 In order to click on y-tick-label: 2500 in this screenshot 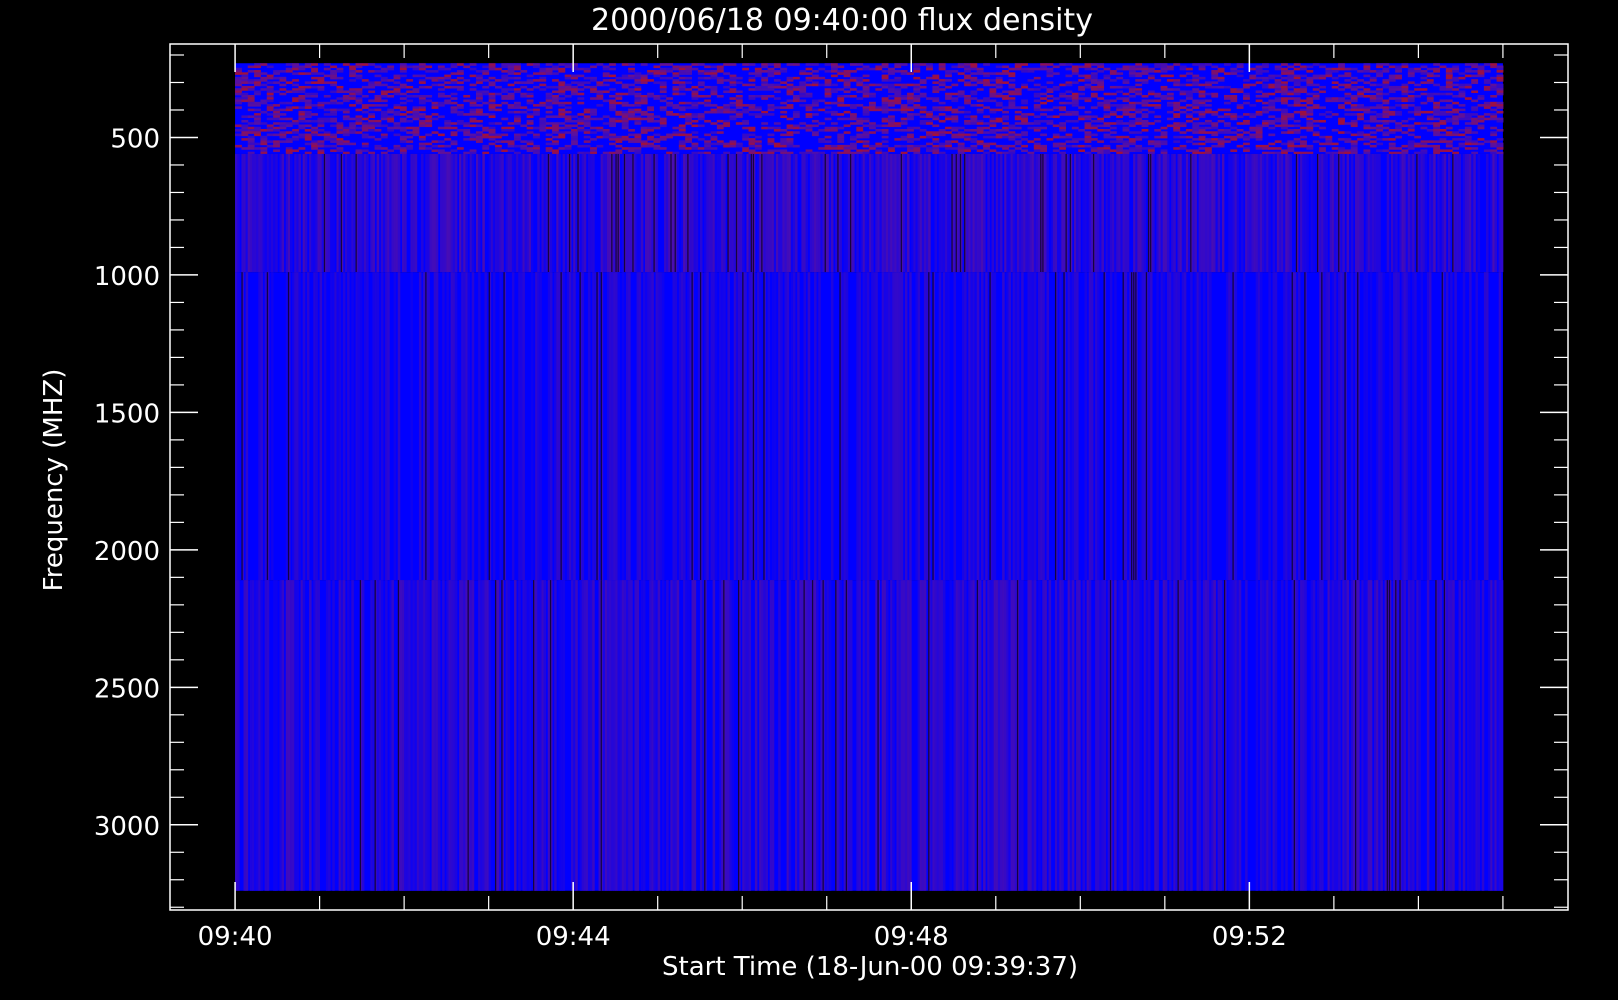, I will do `click(127, 689)`.